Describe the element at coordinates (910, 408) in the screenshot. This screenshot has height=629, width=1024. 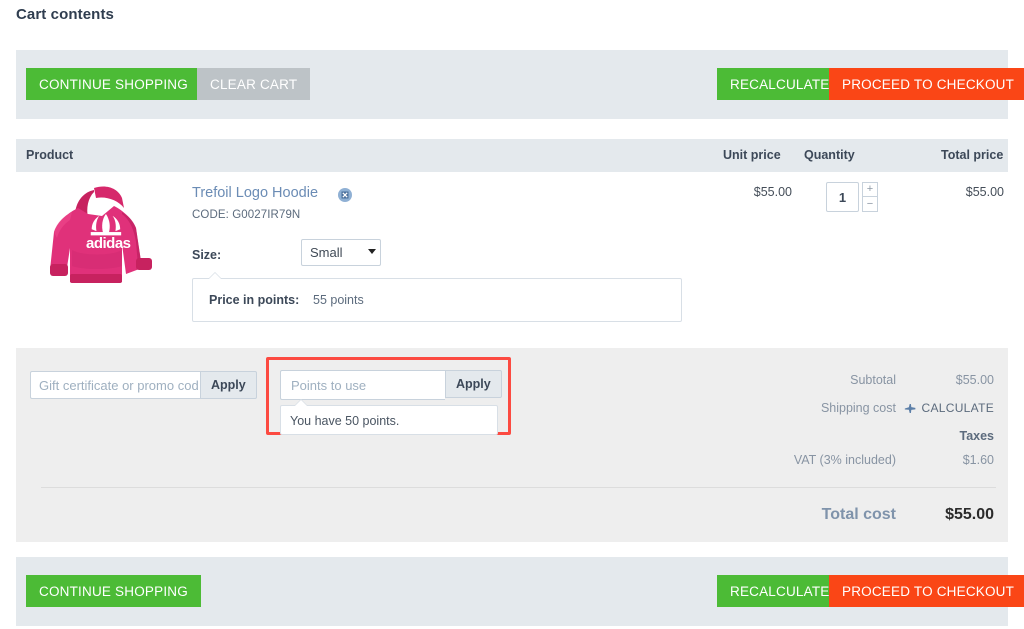
I see `plane-icon` at that location.